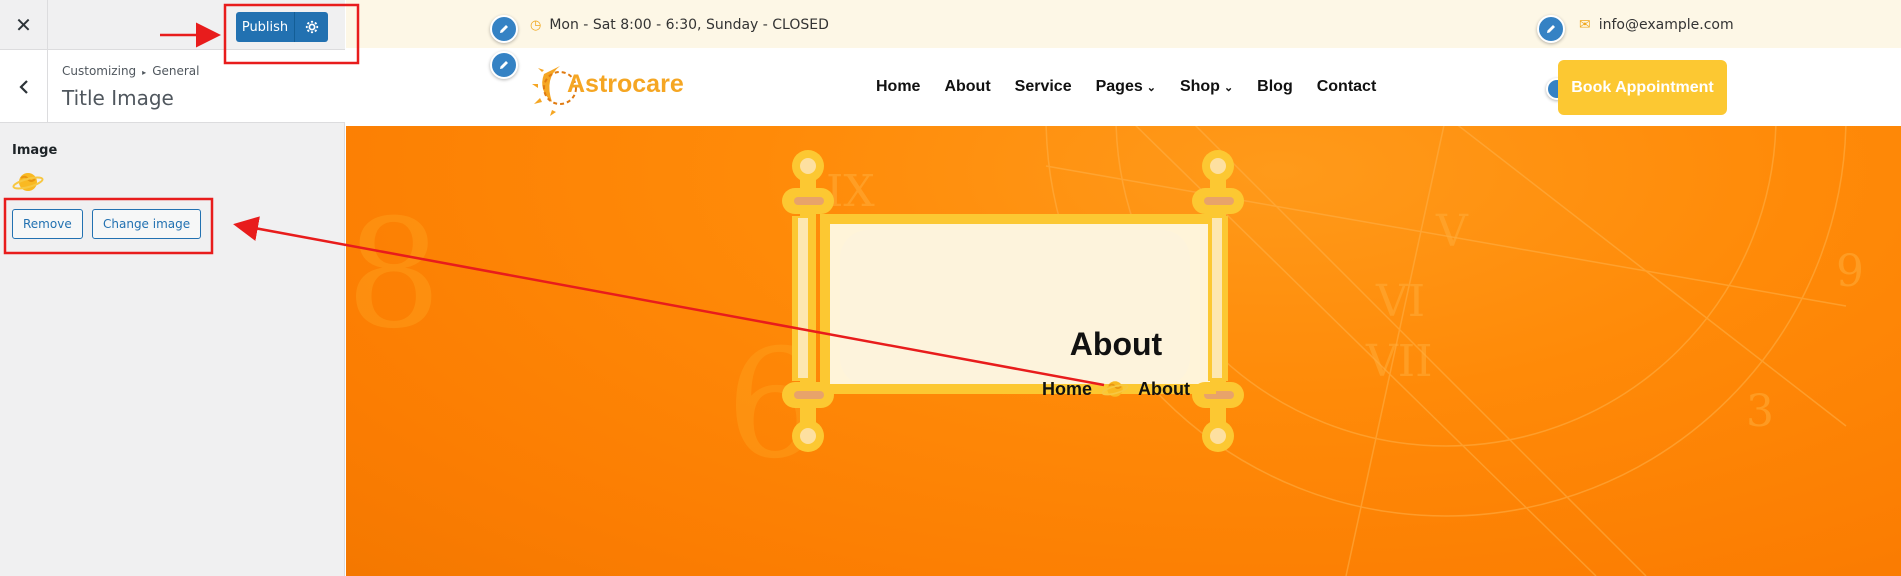  I want to click on hero-breadcrumb-home: Home, so click(1067, 389).